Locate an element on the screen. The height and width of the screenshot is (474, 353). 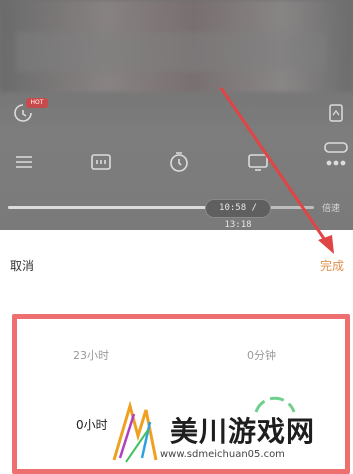
episode-icon is located at coordinates (101, 162).